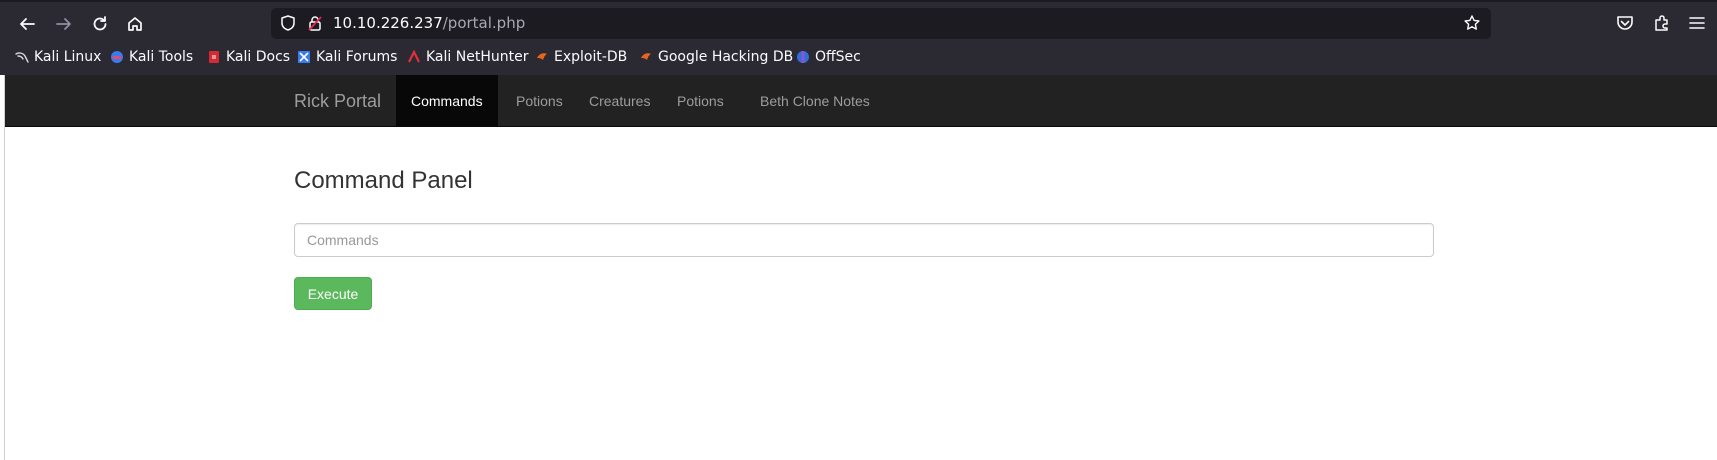 The height and width of the screenshot is (460, 1717). Describe the element at coordinates (117, 57) in the screenshot. I see `kali-tools-icon` at that location.